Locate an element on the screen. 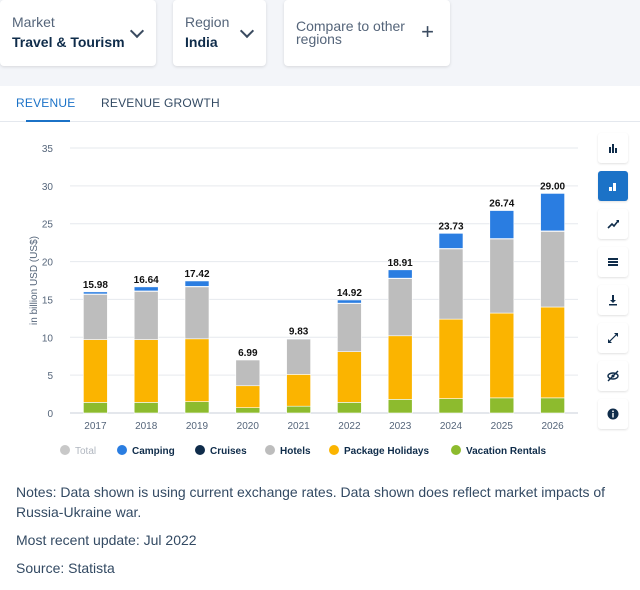 This screenshot has width=640, height=590. table-icon is located at coordinates (613, 262).